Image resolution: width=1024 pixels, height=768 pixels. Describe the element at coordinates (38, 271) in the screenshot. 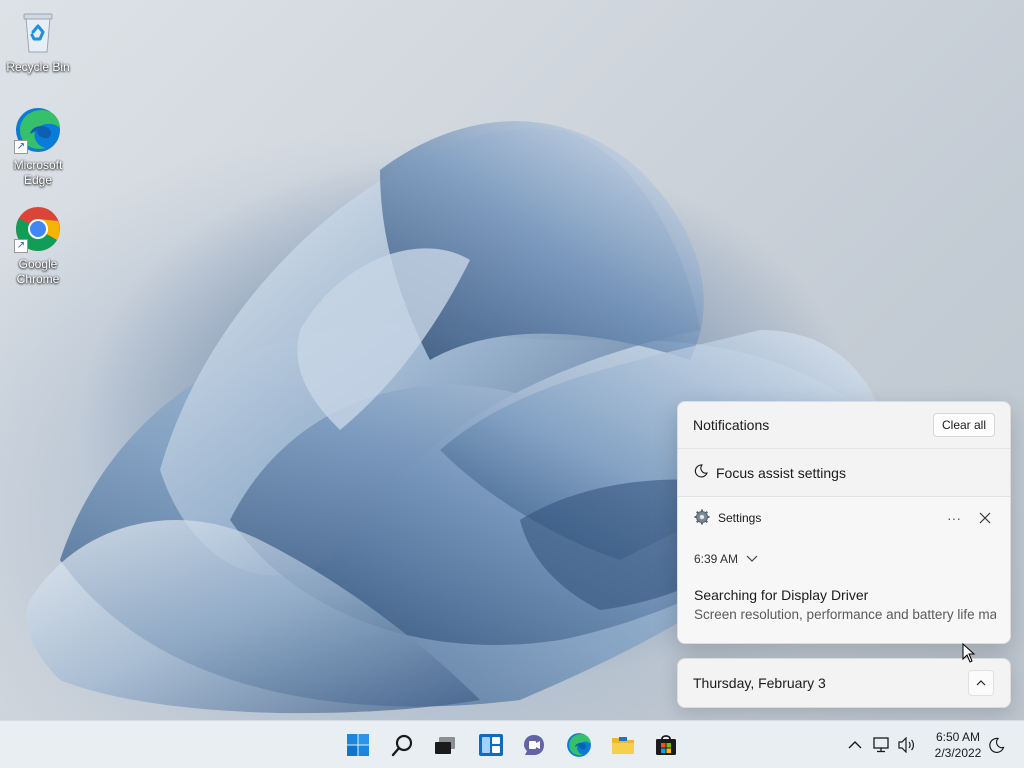

I see `desktop-icon-label: Google Chrome` at that location.